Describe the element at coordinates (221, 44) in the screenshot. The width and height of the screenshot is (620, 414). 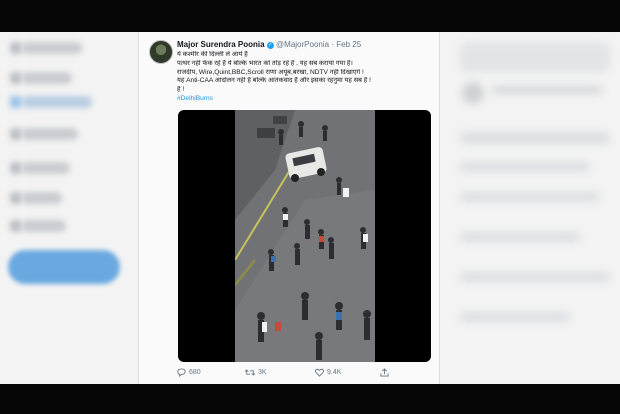
I see `author-name: Major Surendra Poonia` at that location.